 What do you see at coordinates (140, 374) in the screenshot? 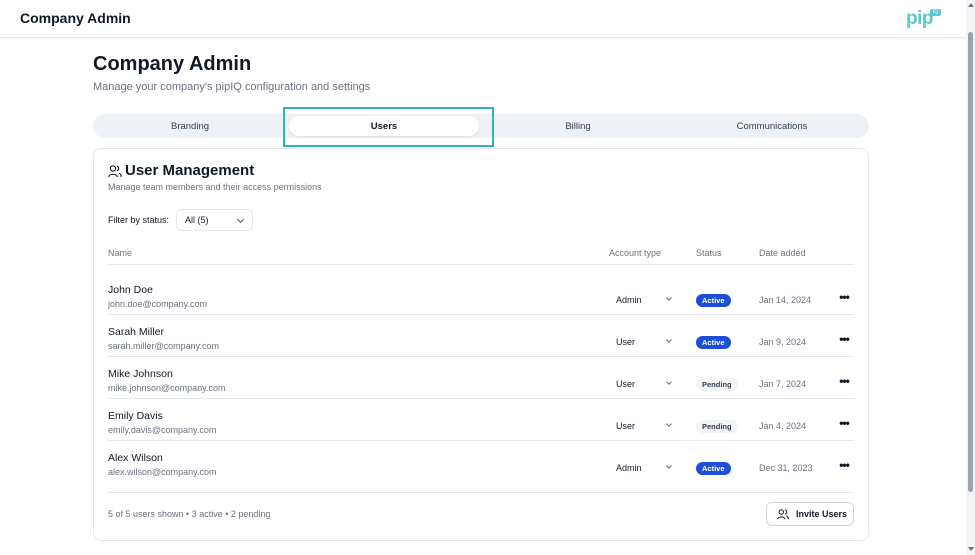
I see `user-name: Mike Johnson` at bounding box center [140, 374].